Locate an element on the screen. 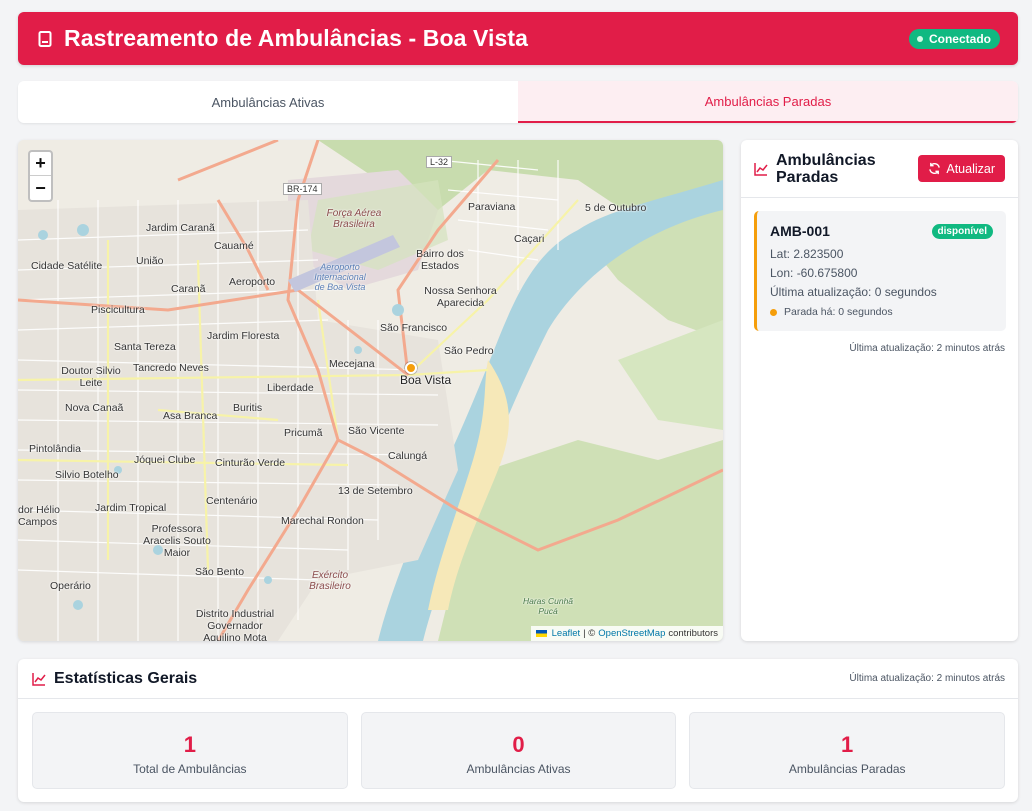 The height and width of the screenshot is (811, 1032). stopped-dot-icon is located at coordinates (773, 312).